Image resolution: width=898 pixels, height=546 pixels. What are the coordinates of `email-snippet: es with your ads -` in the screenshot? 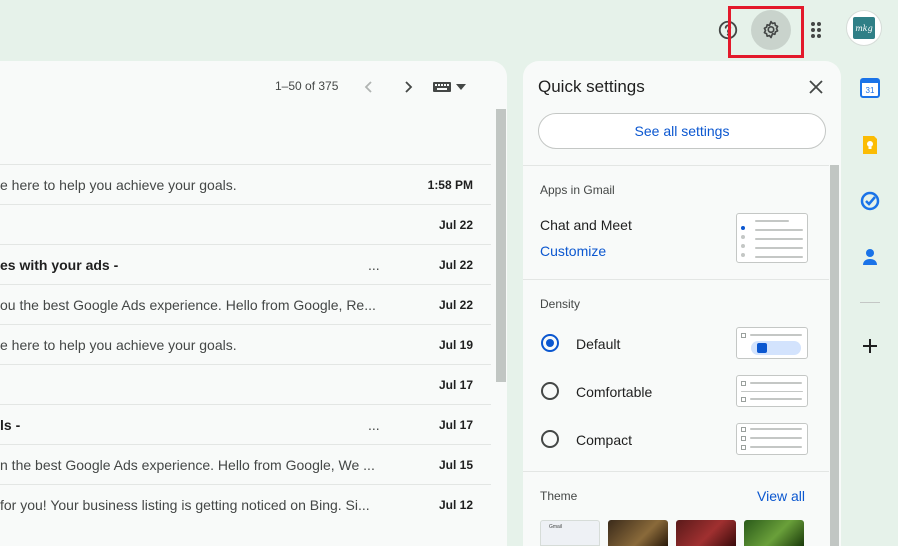 It's located at (59, 265).